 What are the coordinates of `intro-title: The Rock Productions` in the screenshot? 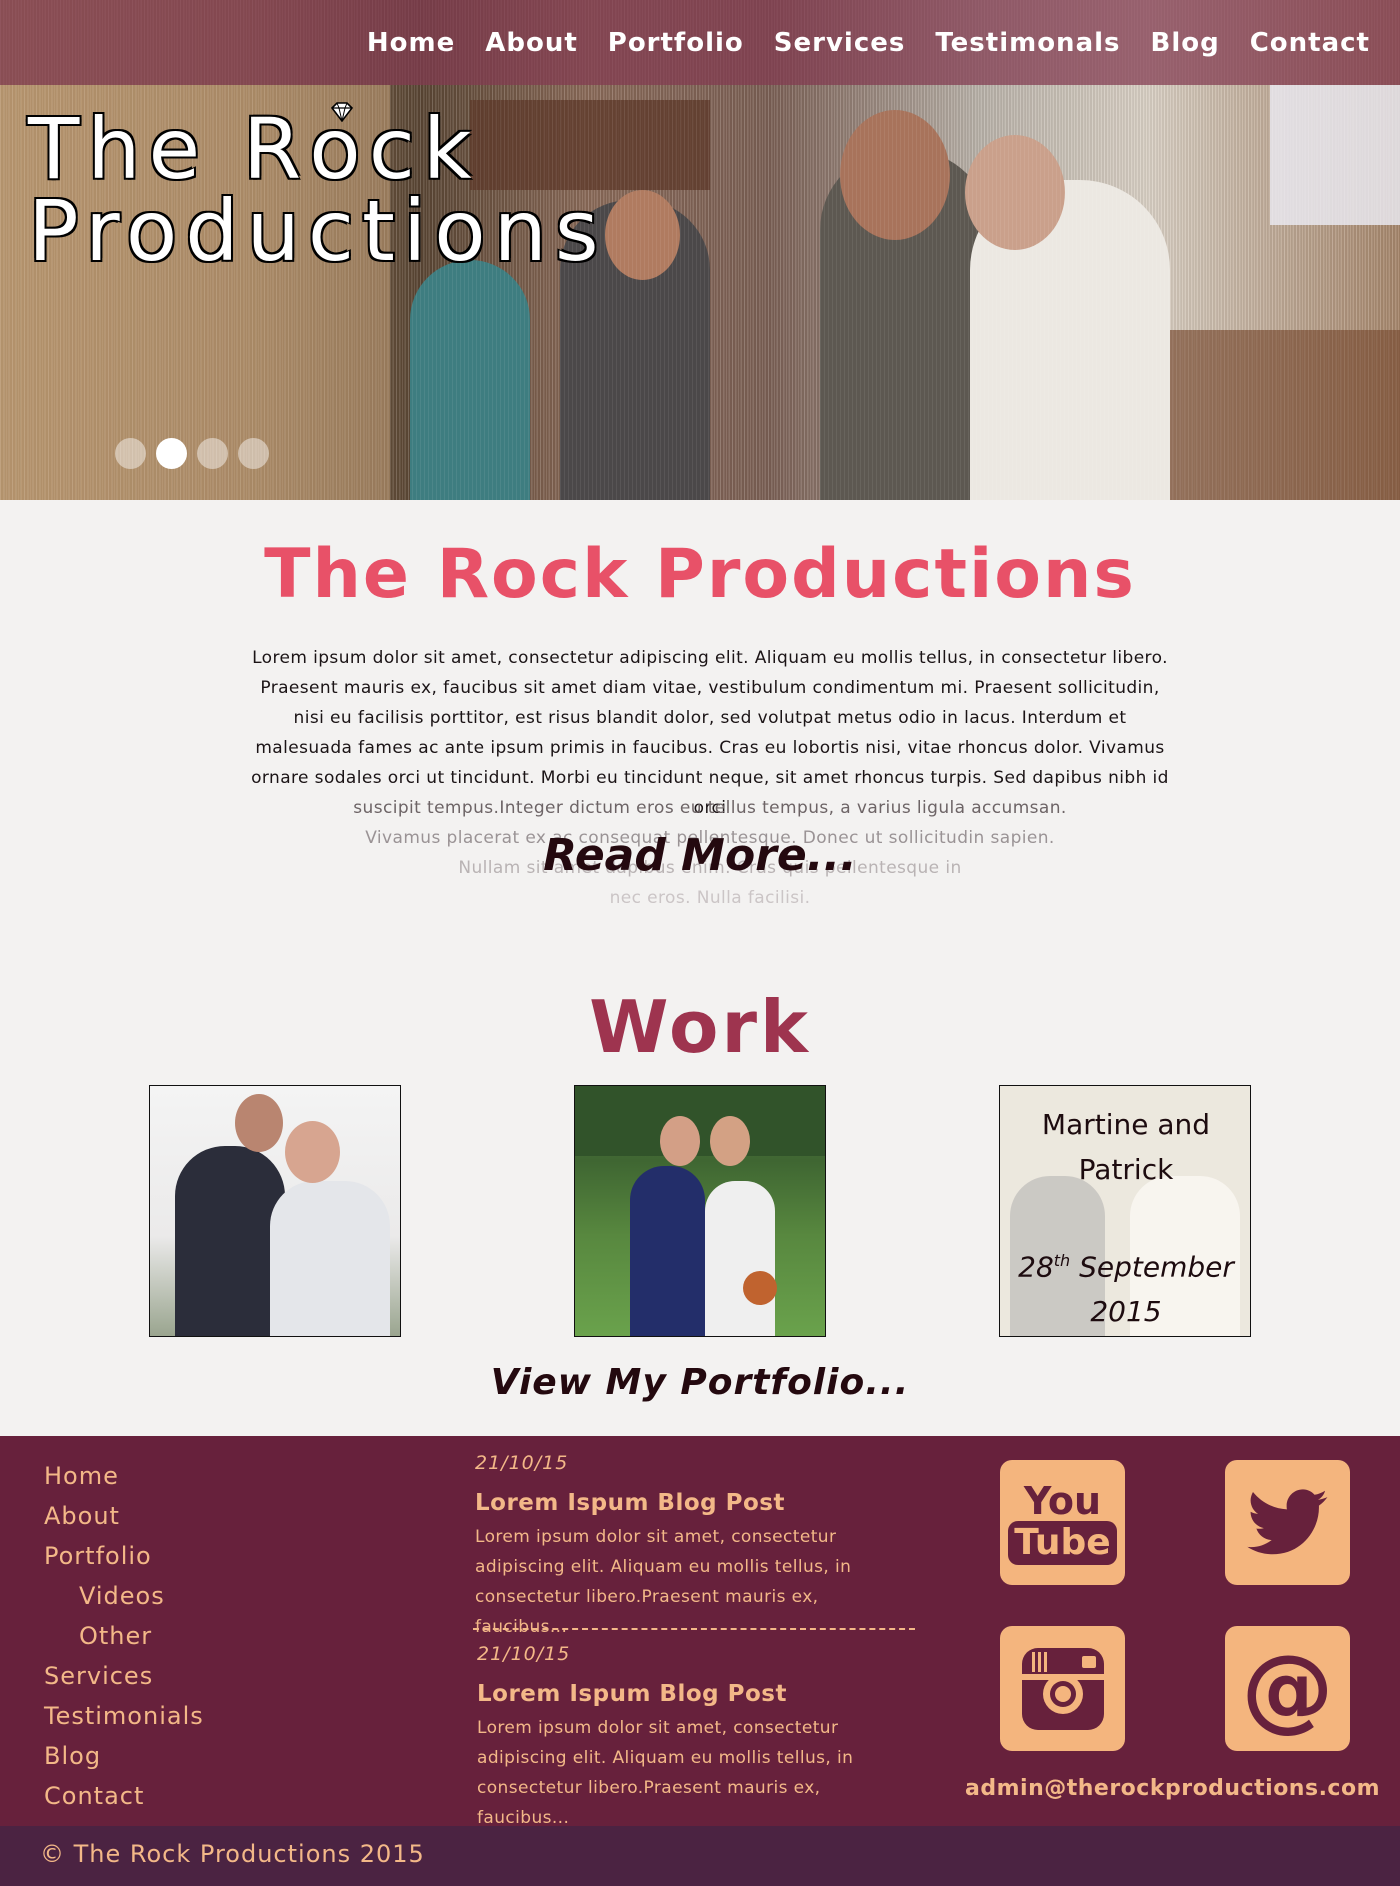 It's located at (700, 574).